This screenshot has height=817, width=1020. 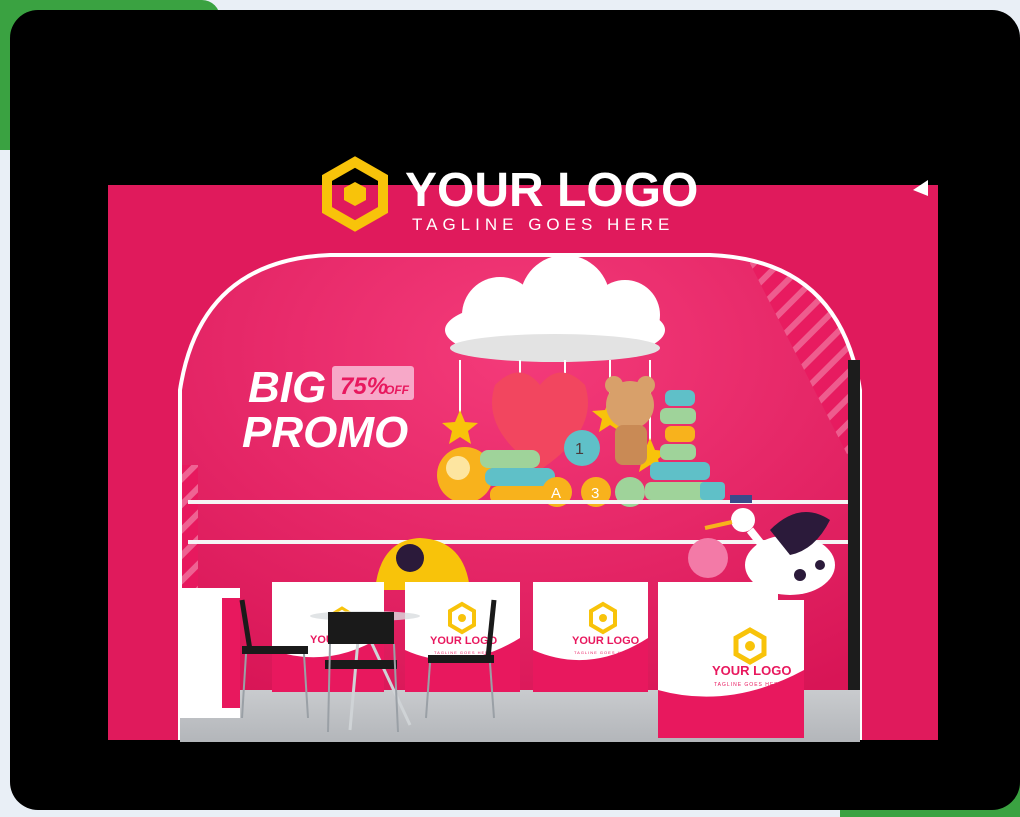 I want to click on logo-tagline: TAGLINE GOES HERE, so click(x=543, y=224).